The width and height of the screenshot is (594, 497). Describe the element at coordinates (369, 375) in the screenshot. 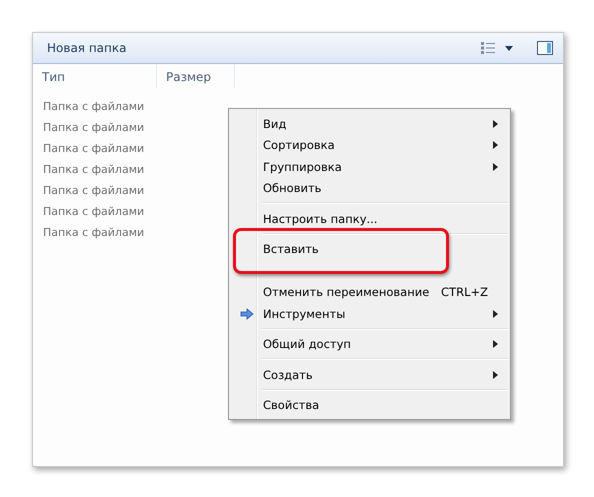

I see `menu-item: Создать` at that location.